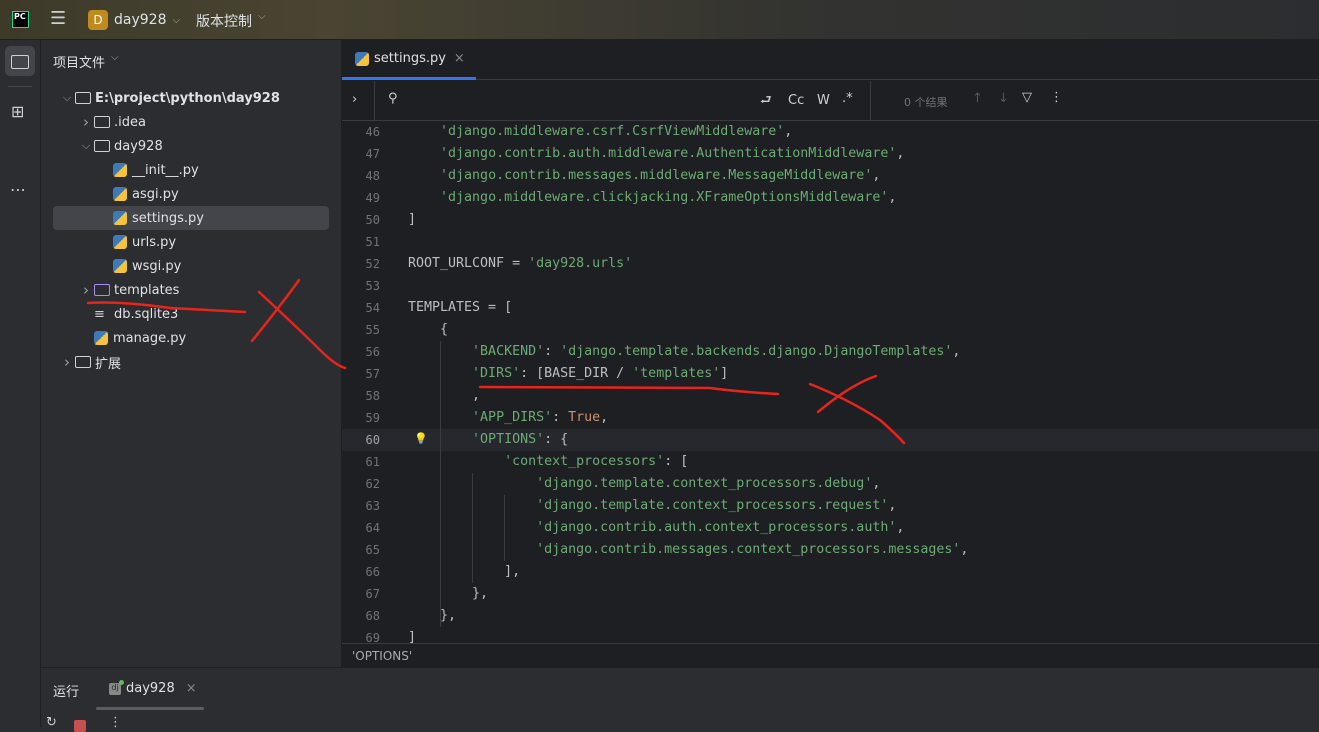 The image size is (1319, 732). I want to click on red-annotations, so click(496, 361).